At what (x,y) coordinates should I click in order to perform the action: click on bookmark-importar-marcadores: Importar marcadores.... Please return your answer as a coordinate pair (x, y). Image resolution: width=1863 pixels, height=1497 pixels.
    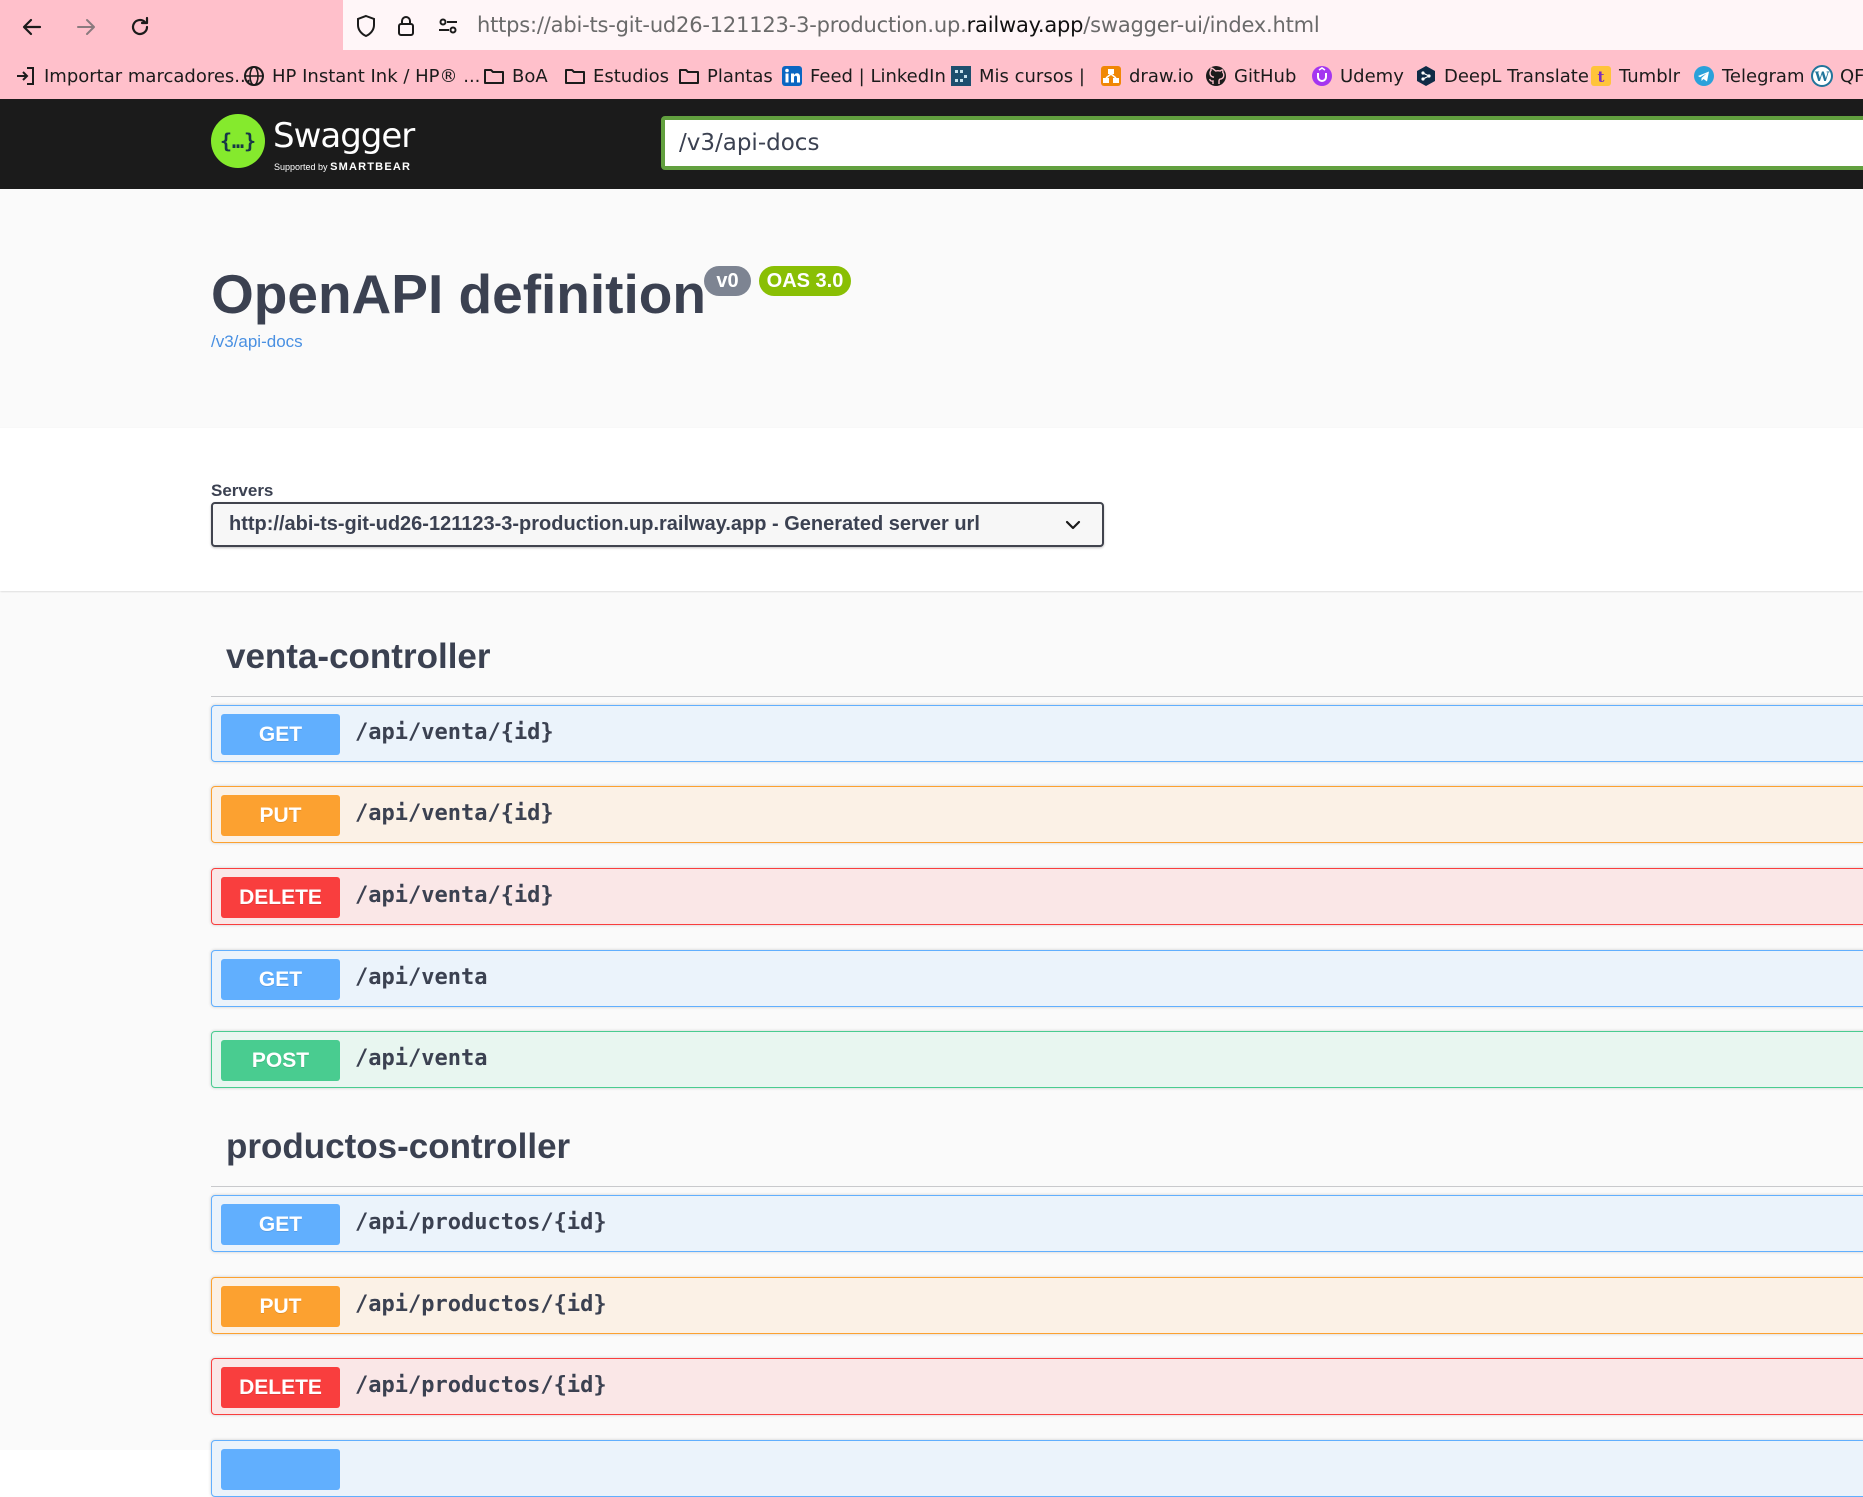
    Looking at the image, I should click on (132, 76).